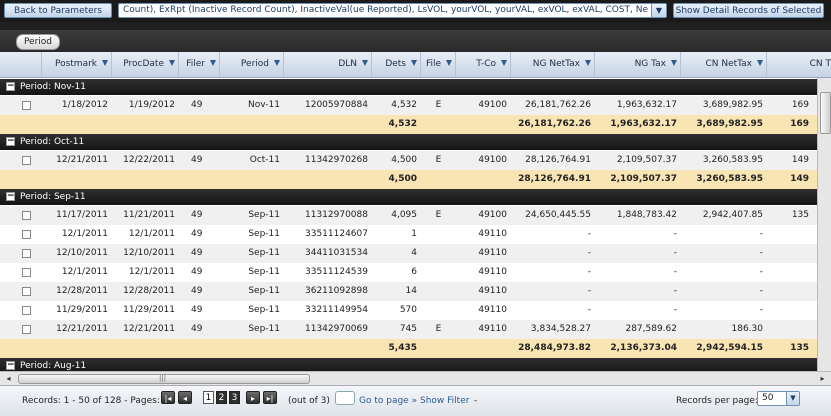 The height and width of the screenshot is (416, 831). Describe the element at coordinates (554, 179) in the screenshot. I see `footer-ngnet: 28,126,764.91` at that location.